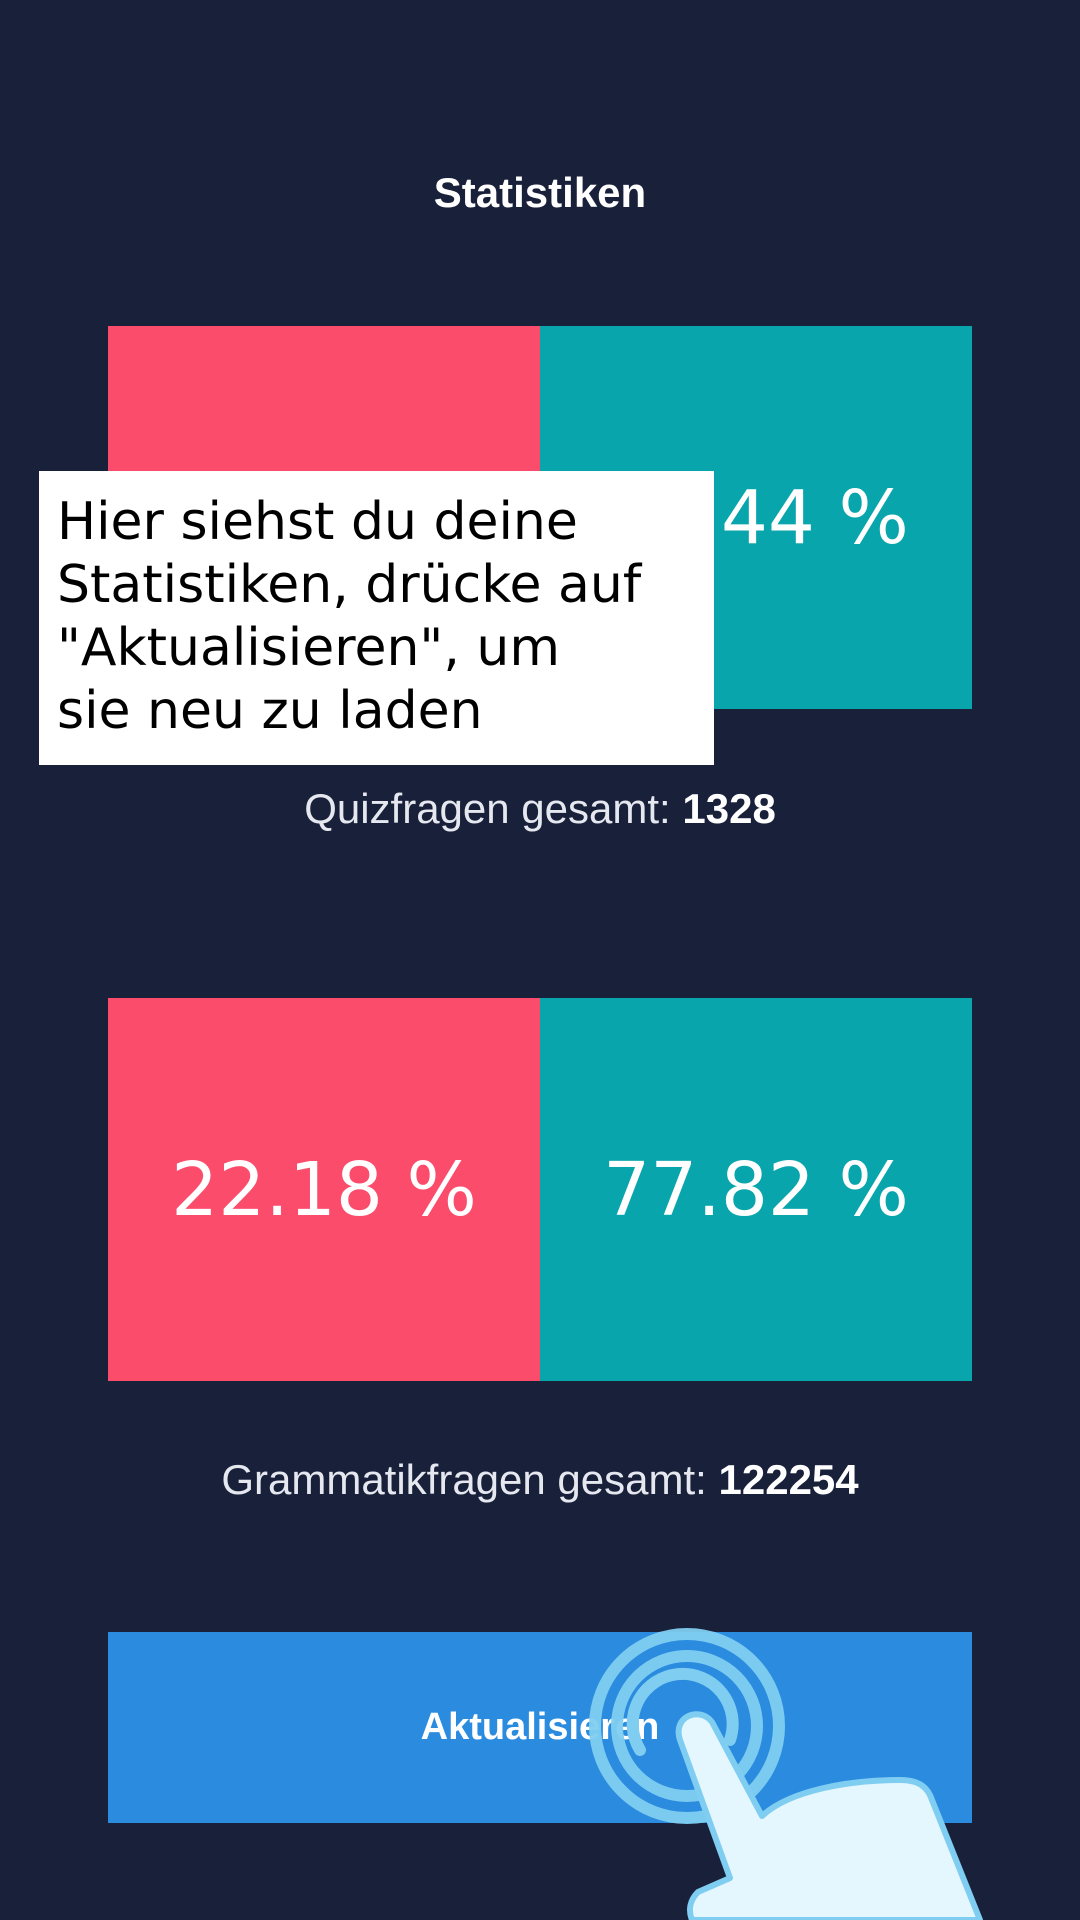 The height and width of the screenshot is (1920, 1080). Describe the element at coordinates (786, 1774) in the screenshot. I see `tap-hand-icon` at that location.